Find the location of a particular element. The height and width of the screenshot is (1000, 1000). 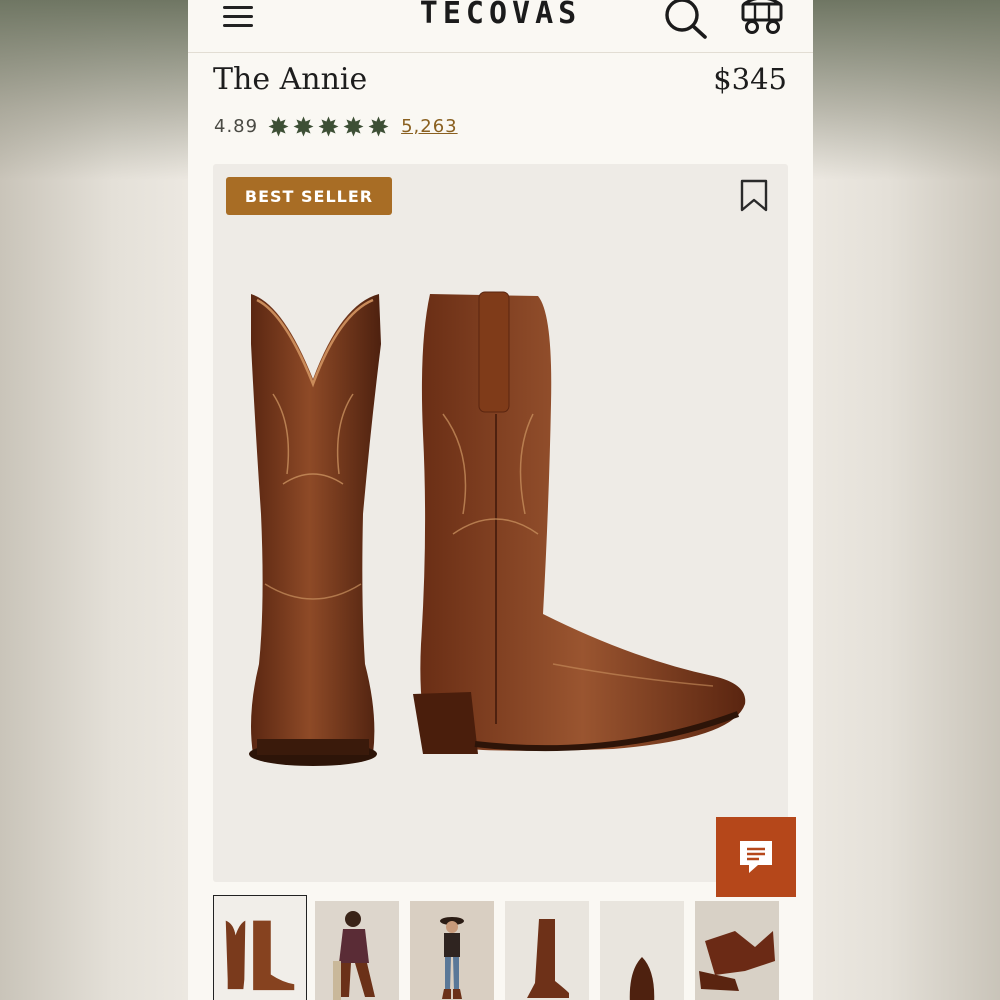

chat-icon is located at coordinates (756, 857).